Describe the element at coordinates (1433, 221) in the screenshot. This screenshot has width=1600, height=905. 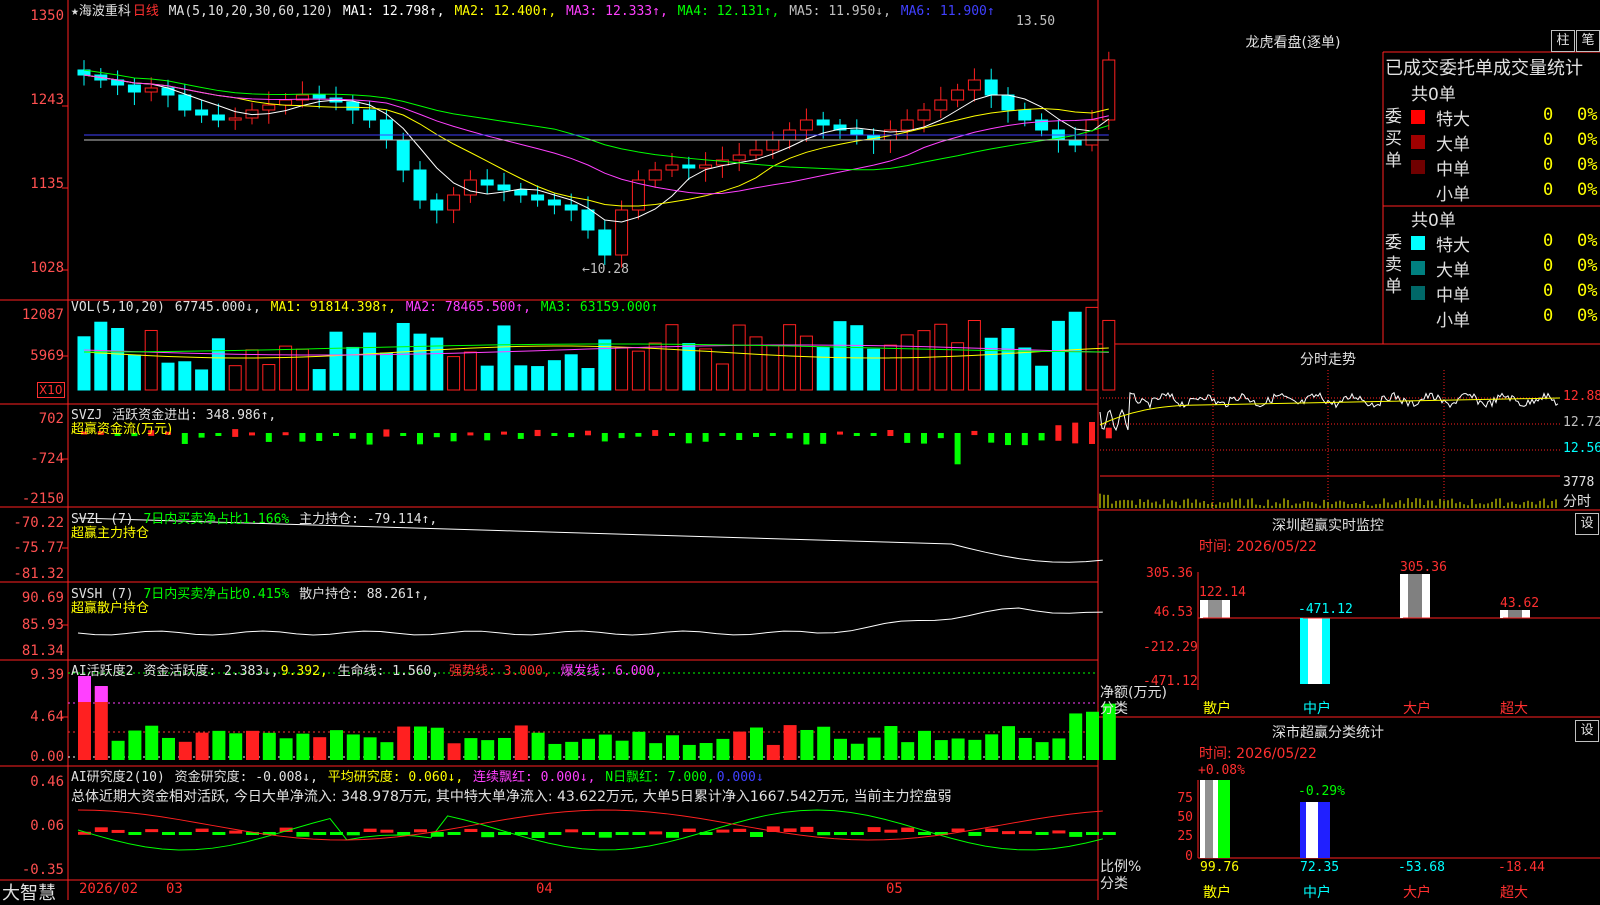
I see `sell-total: 共0单` at that location.